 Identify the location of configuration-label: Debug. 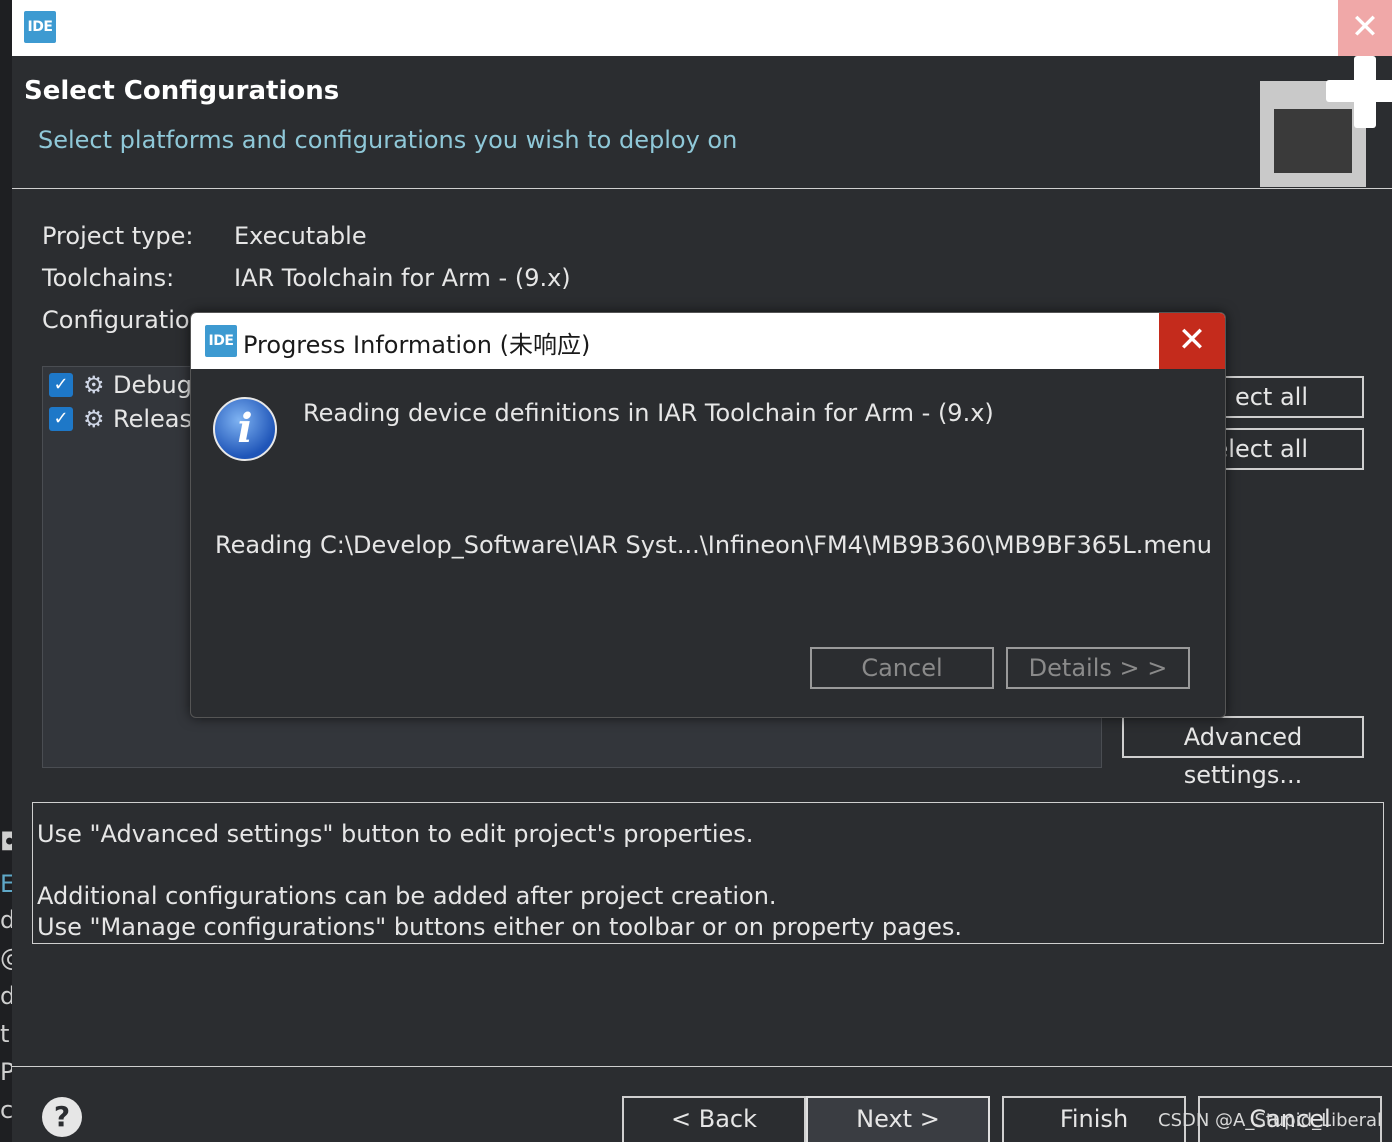
(152, 385).